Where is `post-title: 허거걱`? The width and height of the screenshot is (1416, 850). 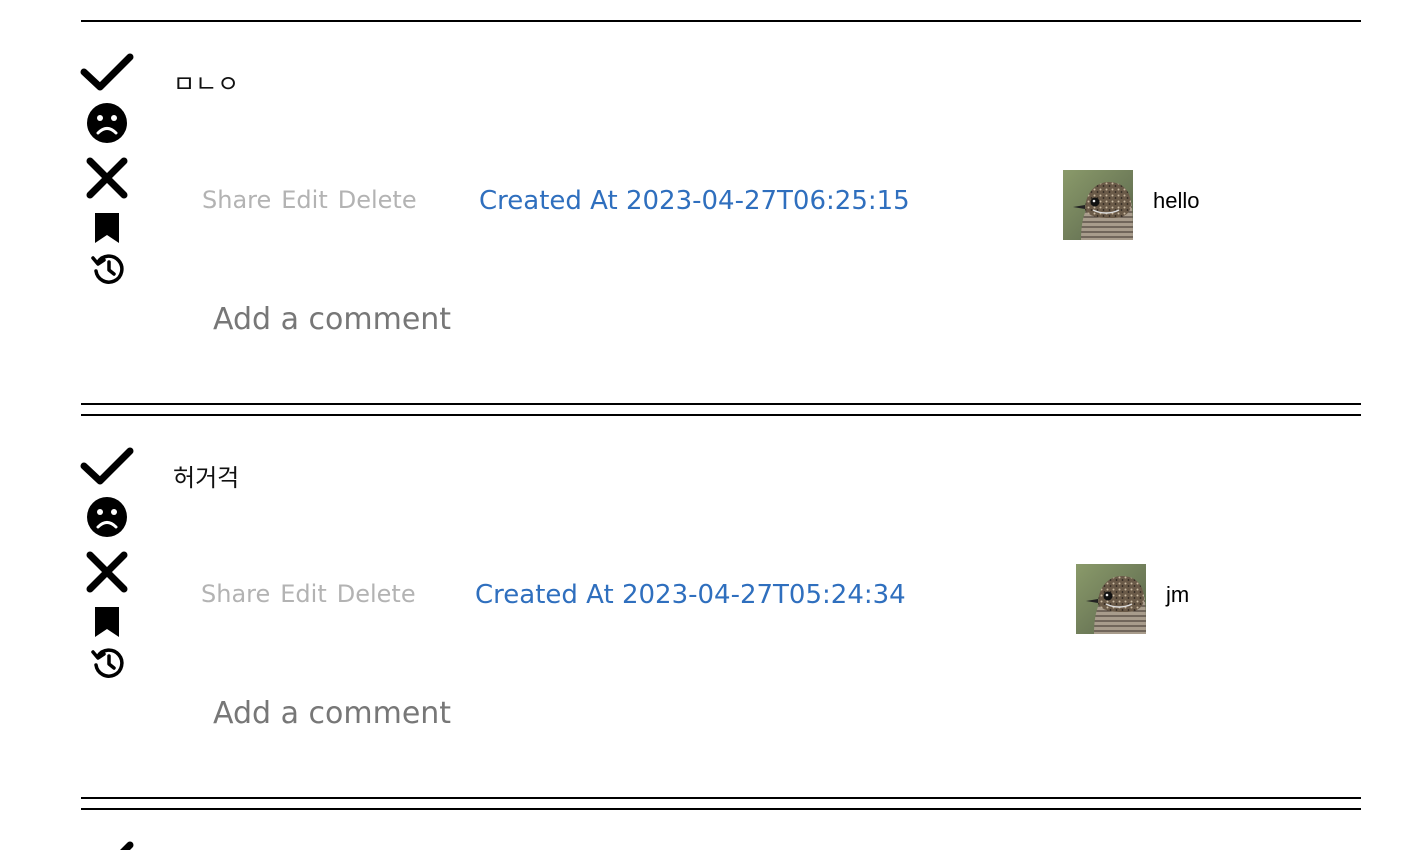 post-title: 허거걱 is located at coordinates (206, 478).